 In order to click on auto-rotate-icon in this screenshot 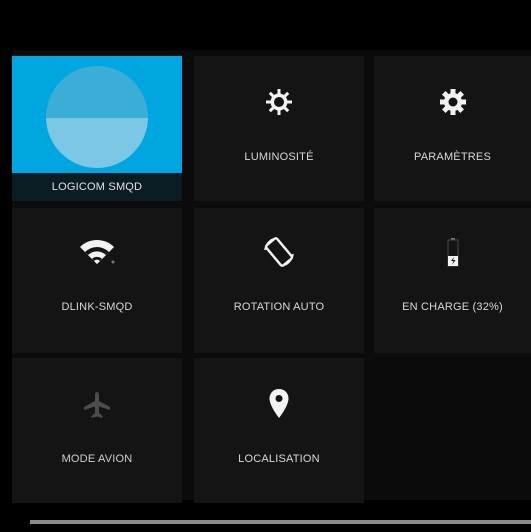, I will do `click(279, 254)`.